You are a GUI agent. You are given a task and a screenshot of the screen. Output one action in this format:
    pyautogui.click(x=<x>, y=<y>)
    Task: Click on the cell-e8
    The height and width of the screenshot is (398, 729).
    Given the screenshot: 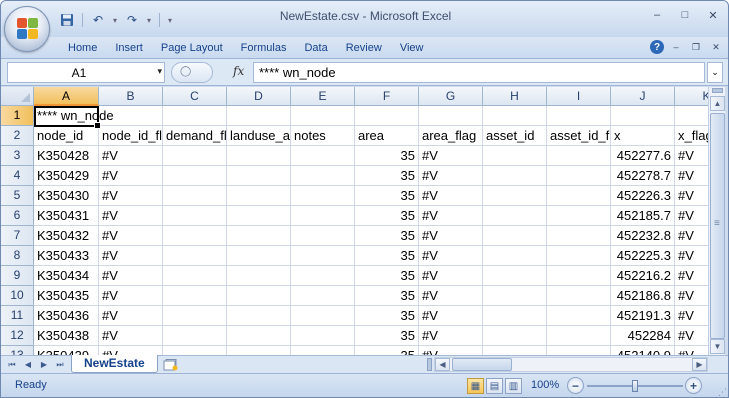 What is the action you would take?
    pyautogui.click(x=323, y=256)
    